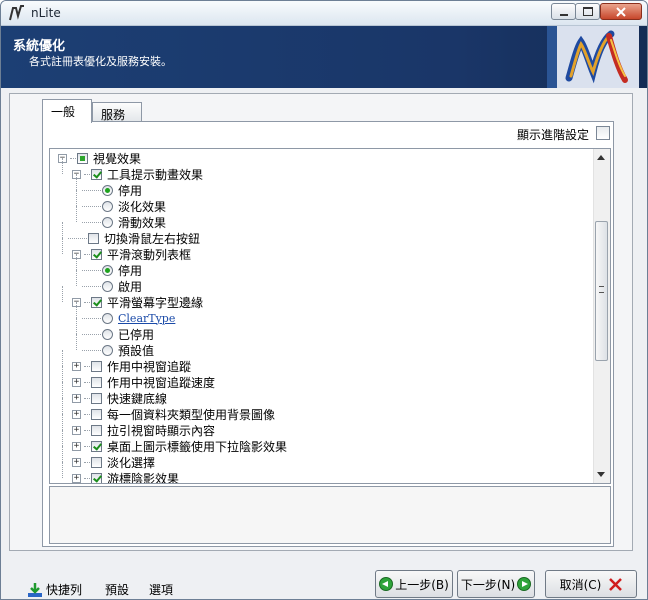 Image resolution: width=648 pixels, height=600 pixels. What do you see at coordinates (621, 11) in the screenshot?
I see `close-button` at bounding box center [621, 11].